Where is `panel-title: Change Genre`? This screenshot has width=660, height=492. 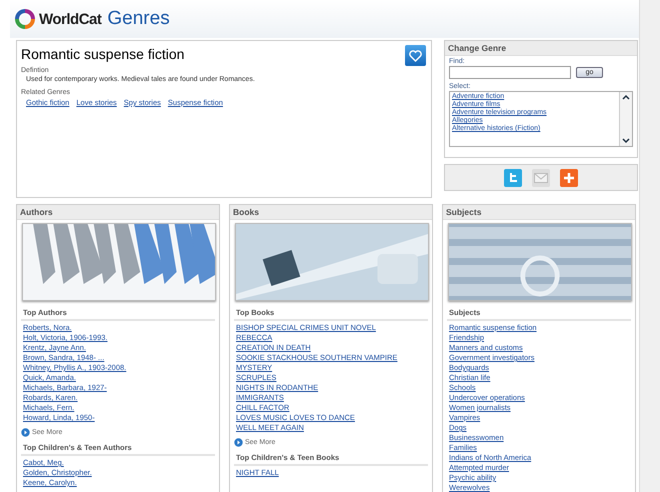
panel-title: Change Genre is located at coordinates (541, 48).